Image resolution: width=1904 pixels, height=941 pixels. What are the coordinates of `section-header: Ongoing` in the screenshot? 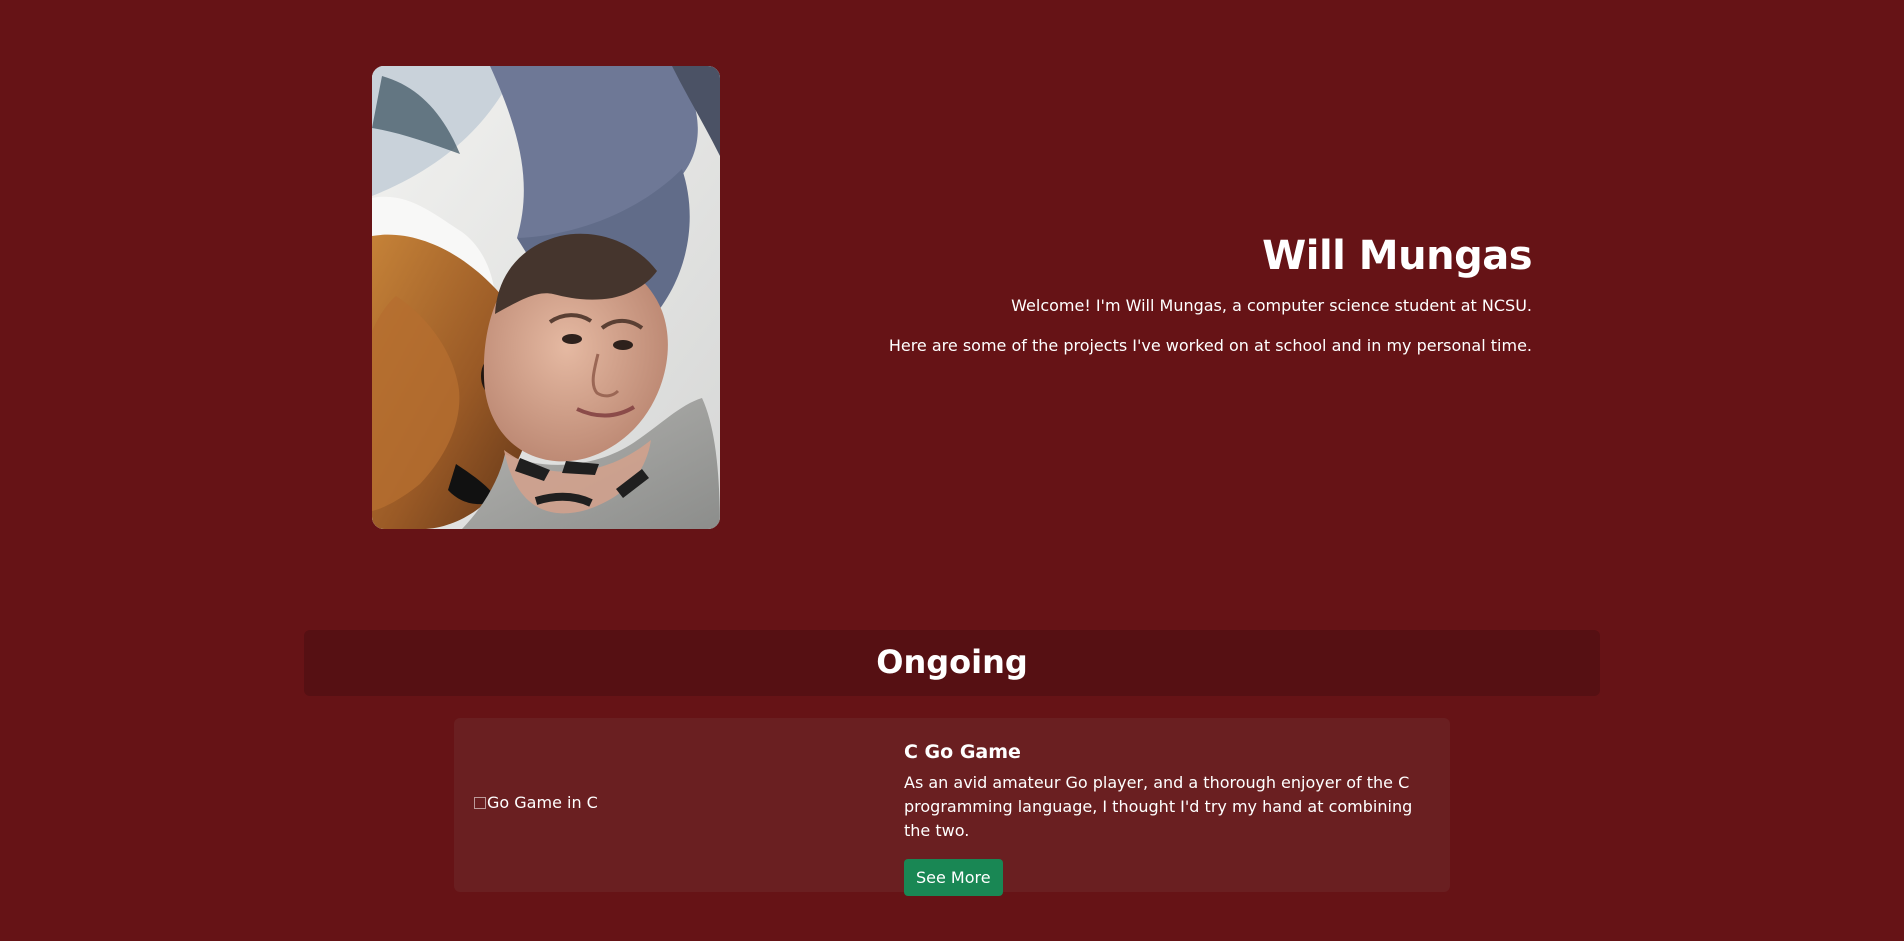 It's located at (952, 663).